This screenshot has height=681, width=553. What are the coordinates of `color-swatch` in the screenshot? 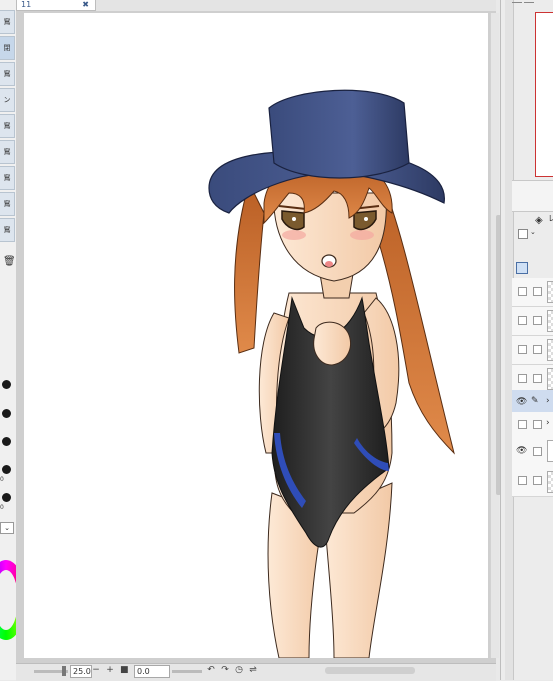 It's located at (523, 234).